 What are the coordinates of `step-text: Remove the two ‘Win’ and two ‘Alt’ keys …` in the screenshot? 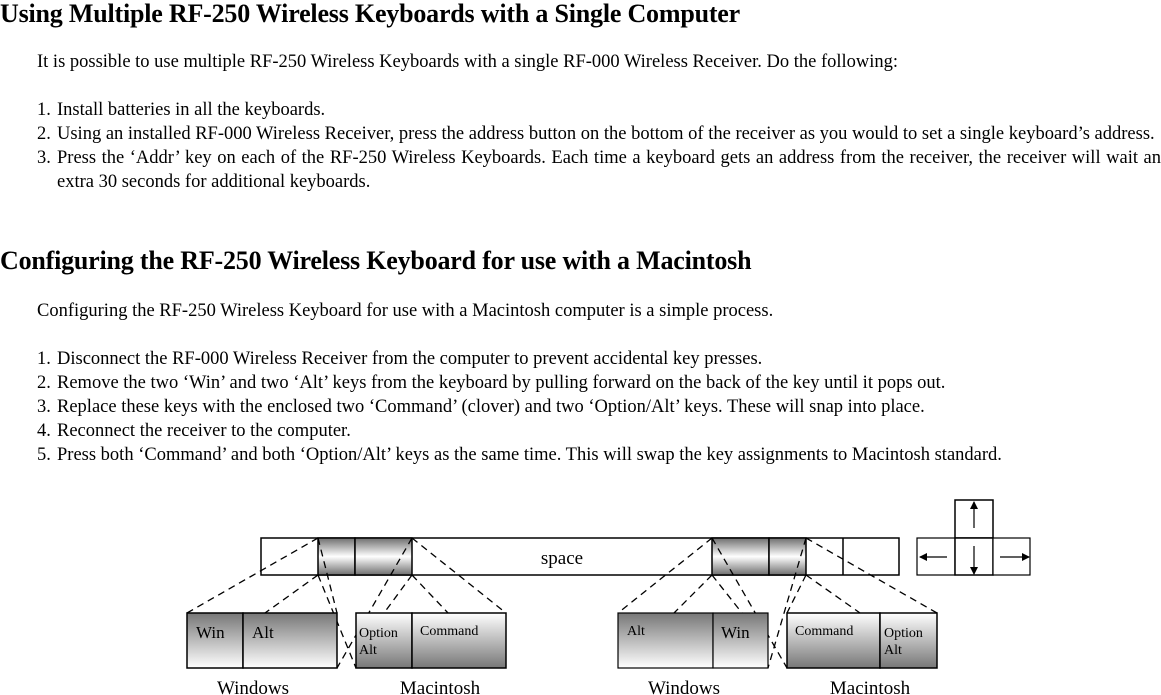 It's located at (501, 383).